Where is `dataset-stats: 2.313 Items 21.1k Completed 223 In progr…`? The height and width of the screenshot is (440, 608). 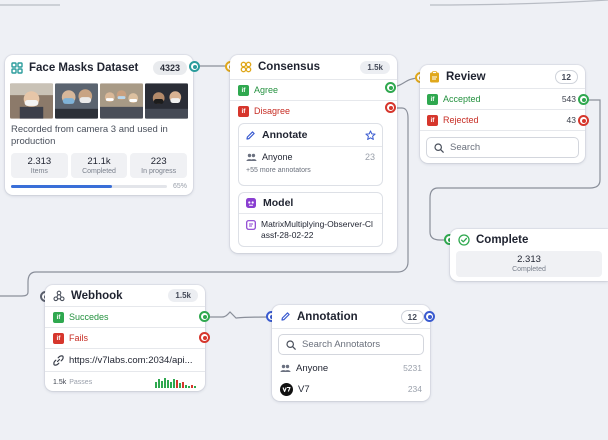 dataset-stats: 2.313 Items 21.1k Completed 223 In progr… is located at coordinates (99, 165).